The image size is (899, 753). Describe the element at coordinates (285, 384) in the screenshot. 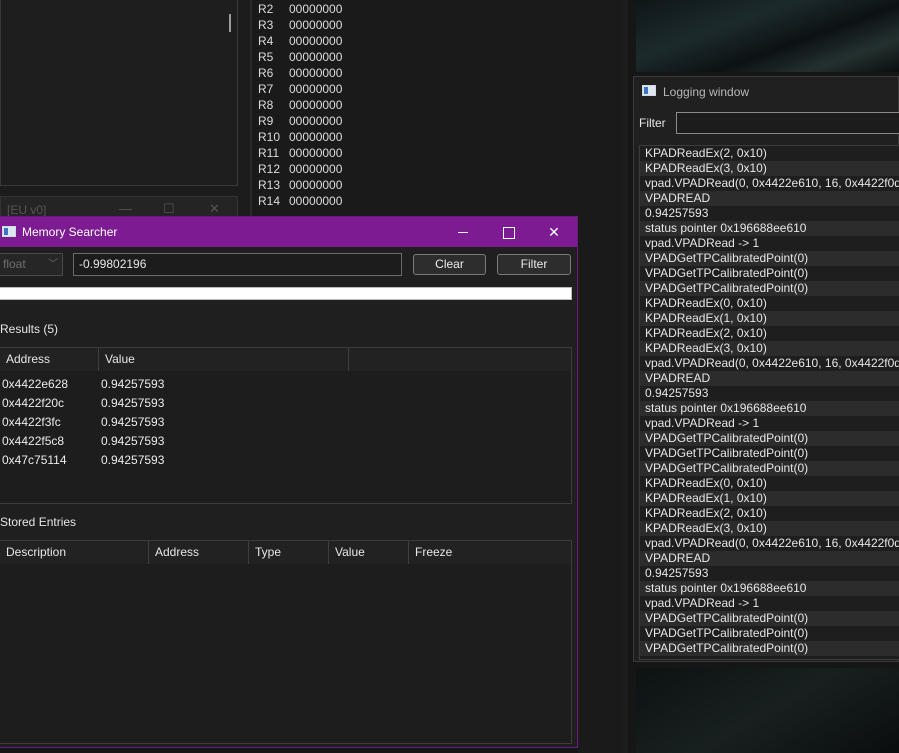

I see `table-row: 0x4422e628 0.94257593` at that location.